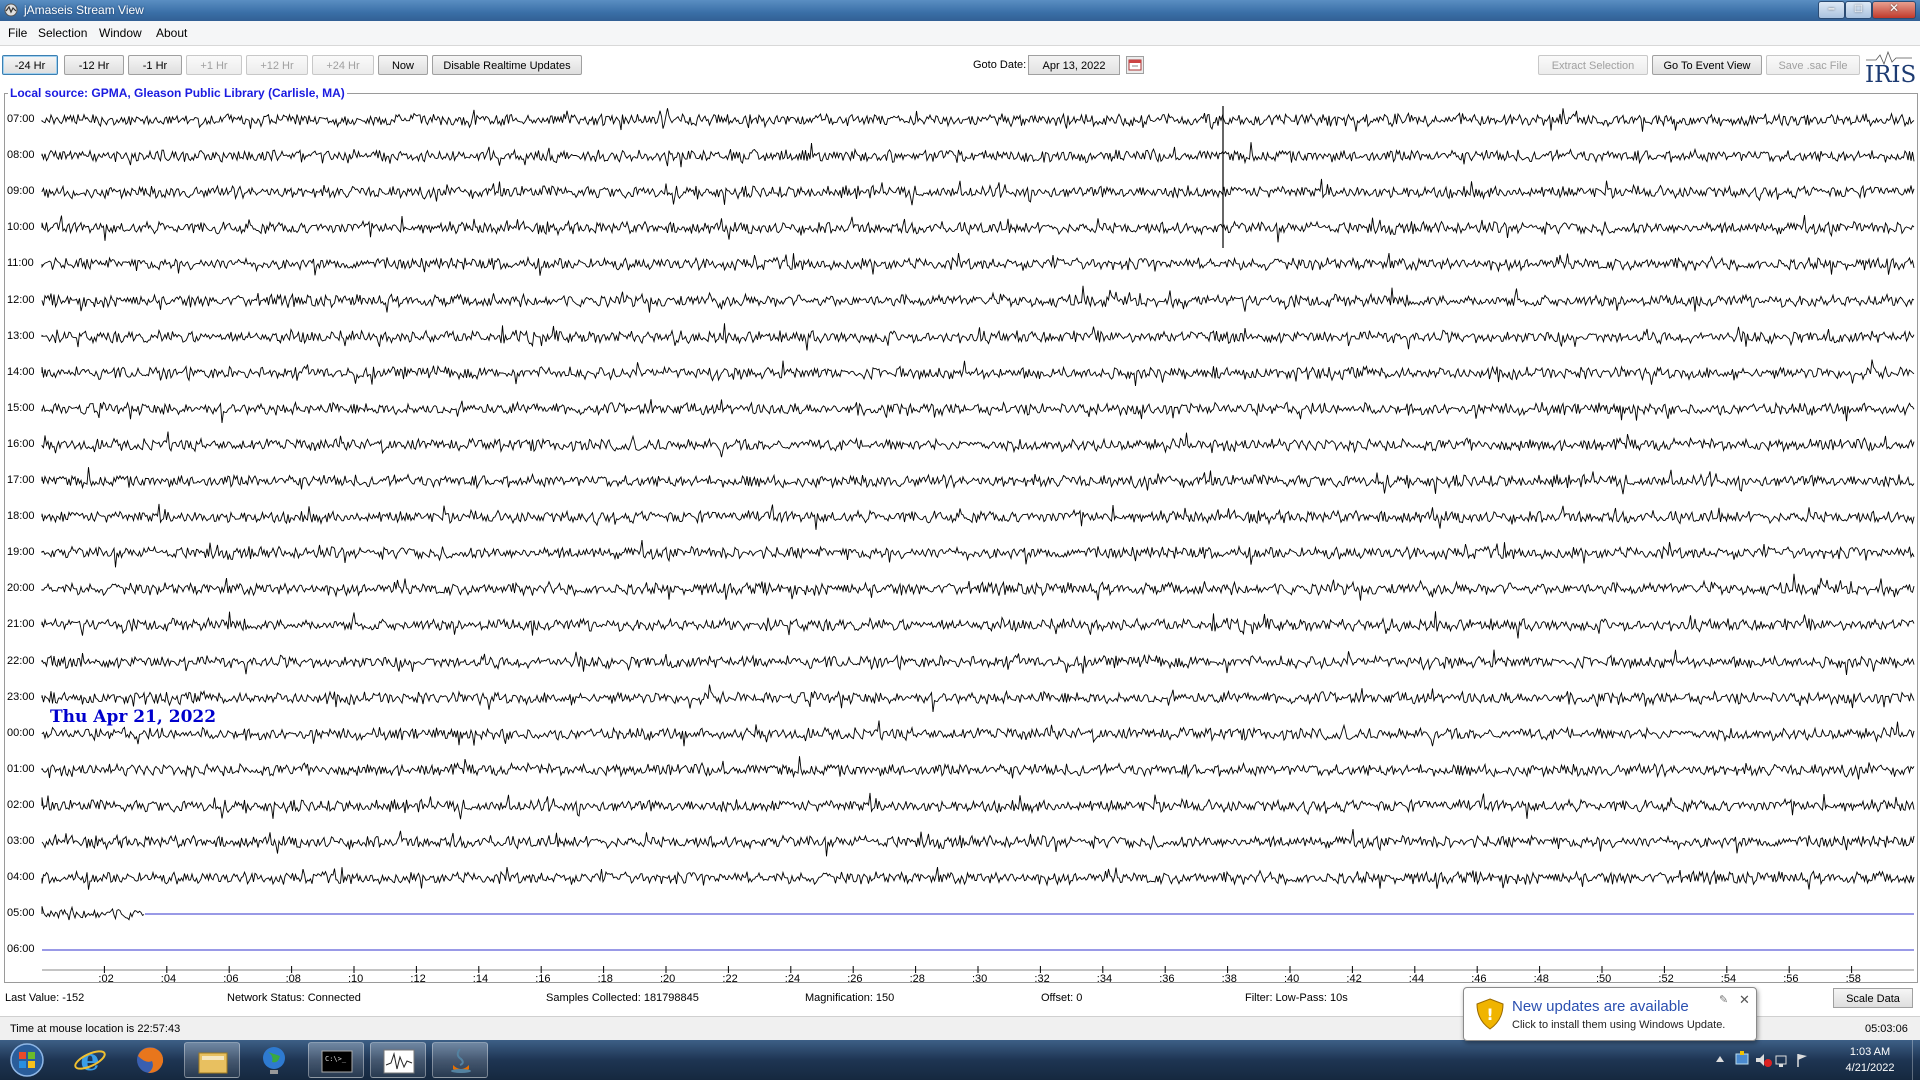  I want to click on globe-app-icon, so click(274, 1060).